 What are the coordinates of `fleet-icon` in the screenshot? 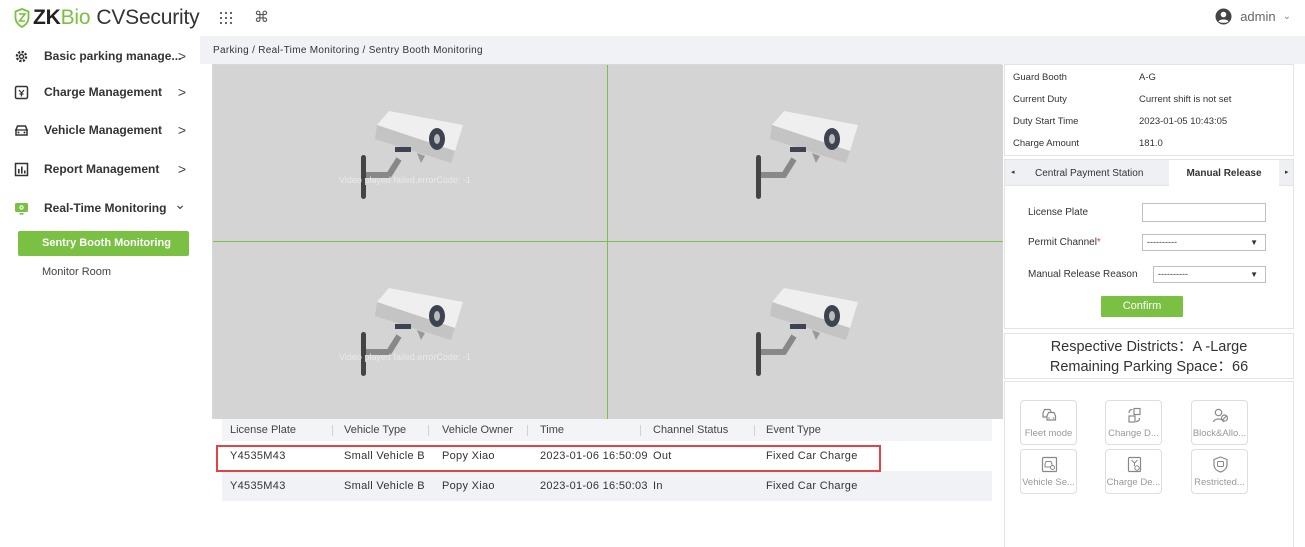 It's located at (1049, 414).